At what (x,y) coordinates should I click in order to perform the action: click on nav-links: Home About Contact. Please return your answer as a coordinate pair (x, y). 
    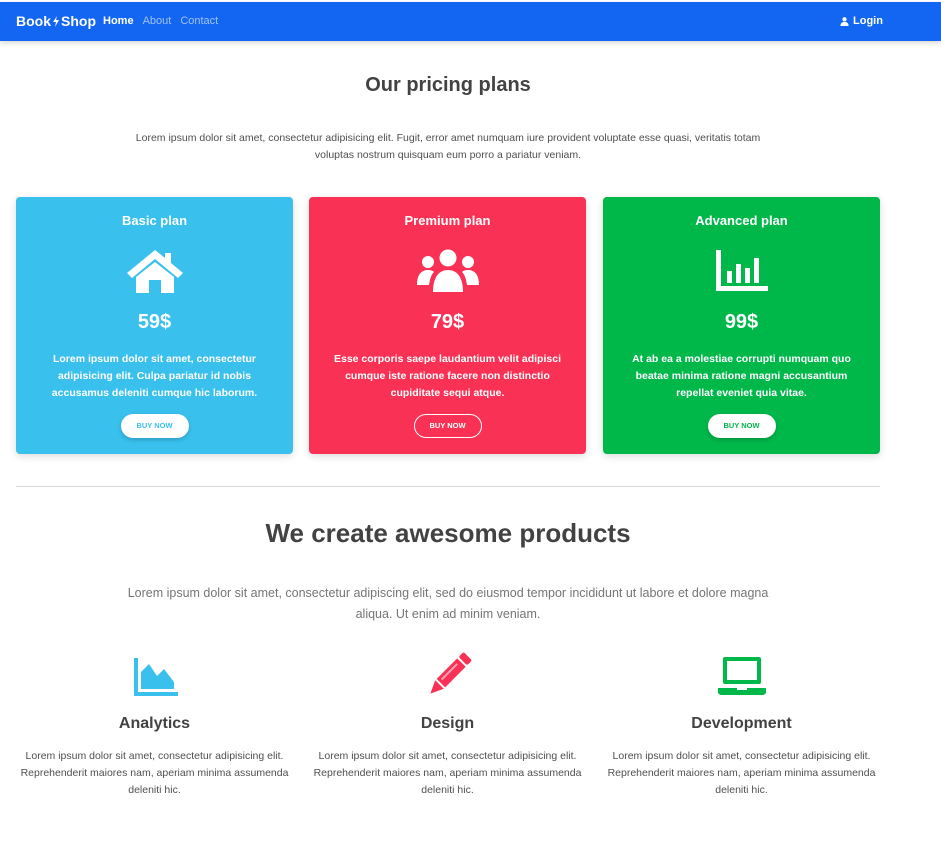
    Looking at the image, I should click on (165, 21).